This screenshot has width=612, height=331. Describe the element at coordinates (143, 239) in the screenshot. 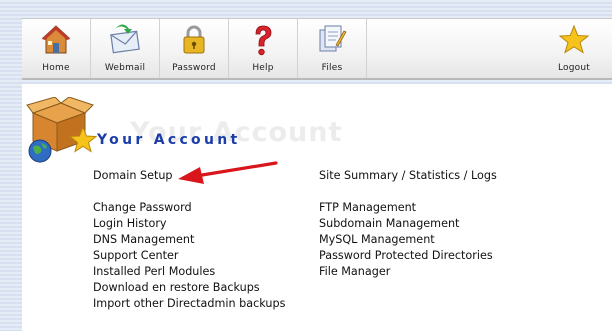

I see `dns-management-link: DNS Management` at that location.